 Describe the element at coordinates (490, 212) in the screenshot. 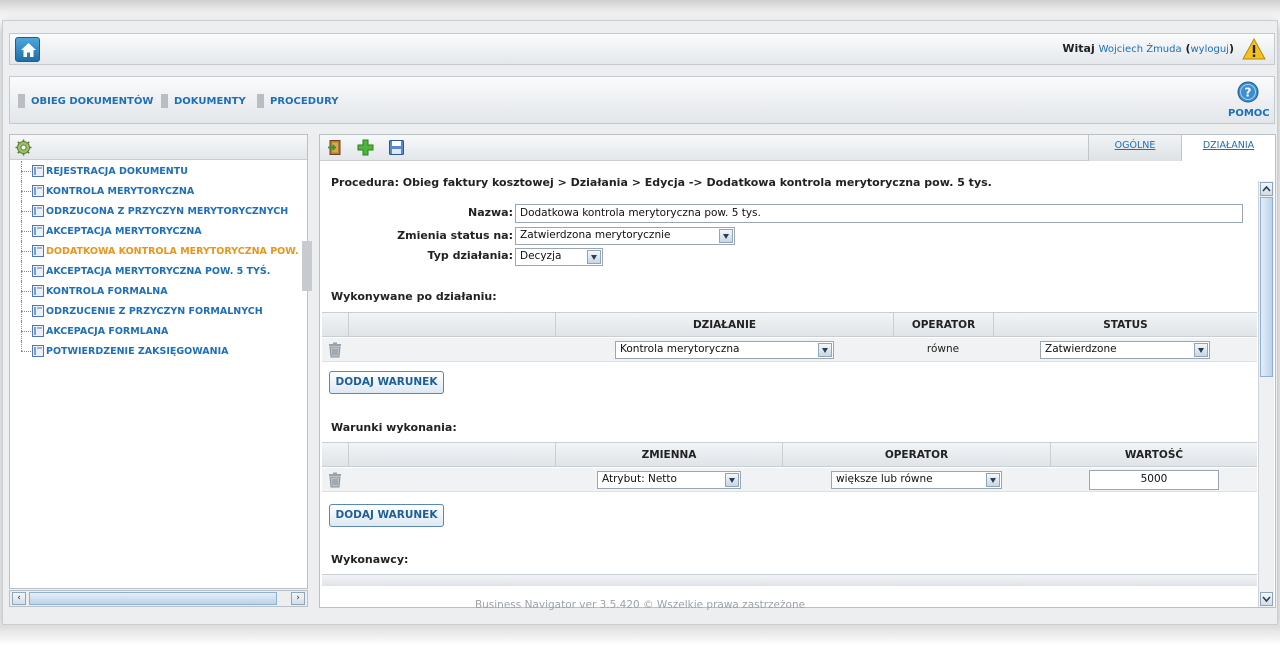

I see `name-label: Nazwa:` at that location.